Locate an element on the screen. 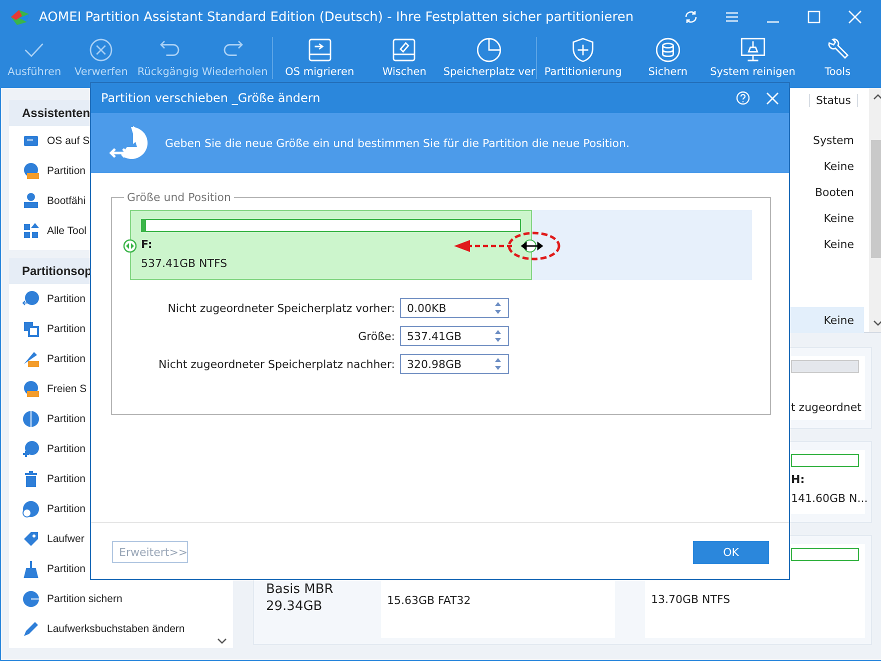 This screenshot has width=881, height=661. column-header: Status is located at coordinates (833, 100).